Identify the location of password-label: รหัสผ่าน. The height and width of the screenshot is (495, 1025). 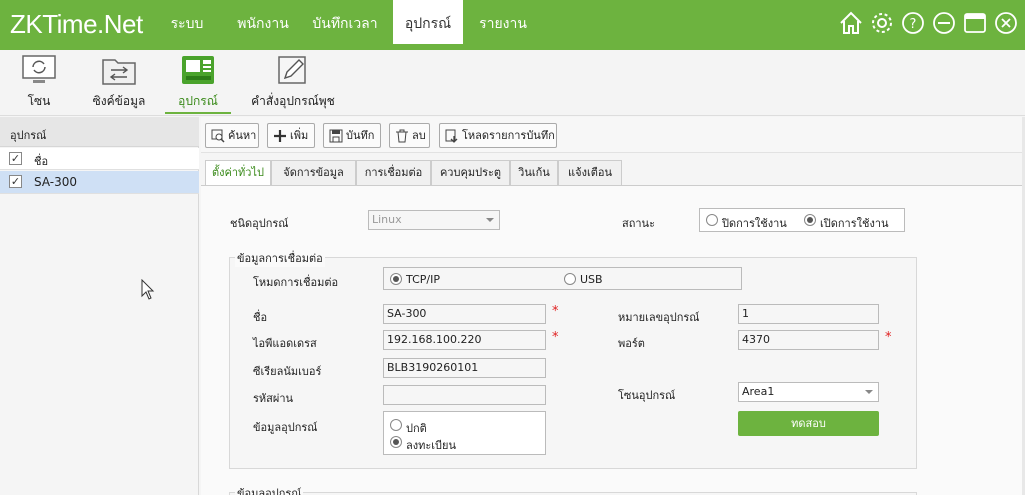
(273, 398).